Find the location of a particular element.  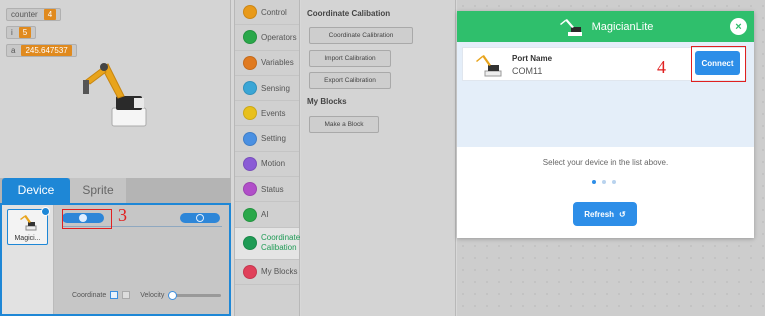

annotation-label-4: 4 is located at coordinates (661, 67).